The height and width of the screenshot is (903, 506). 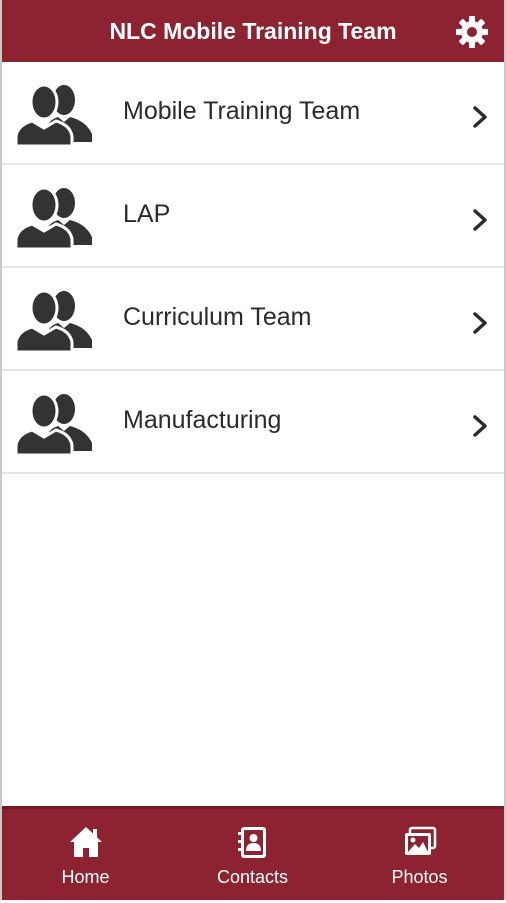 I want to click on header-bar: NLC Mobile Training Team, so click(x=253, y=31).